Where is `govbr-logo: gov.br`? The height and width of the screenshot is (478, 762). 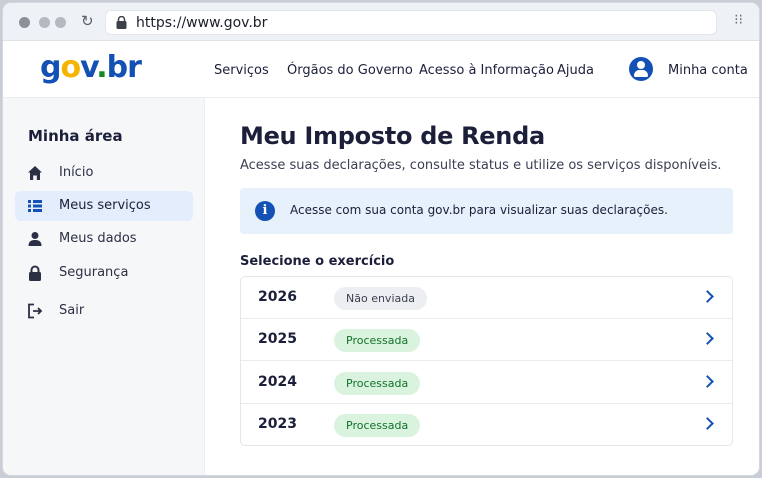 govbr-logo: gov.br is located at coordinates (91, 67).